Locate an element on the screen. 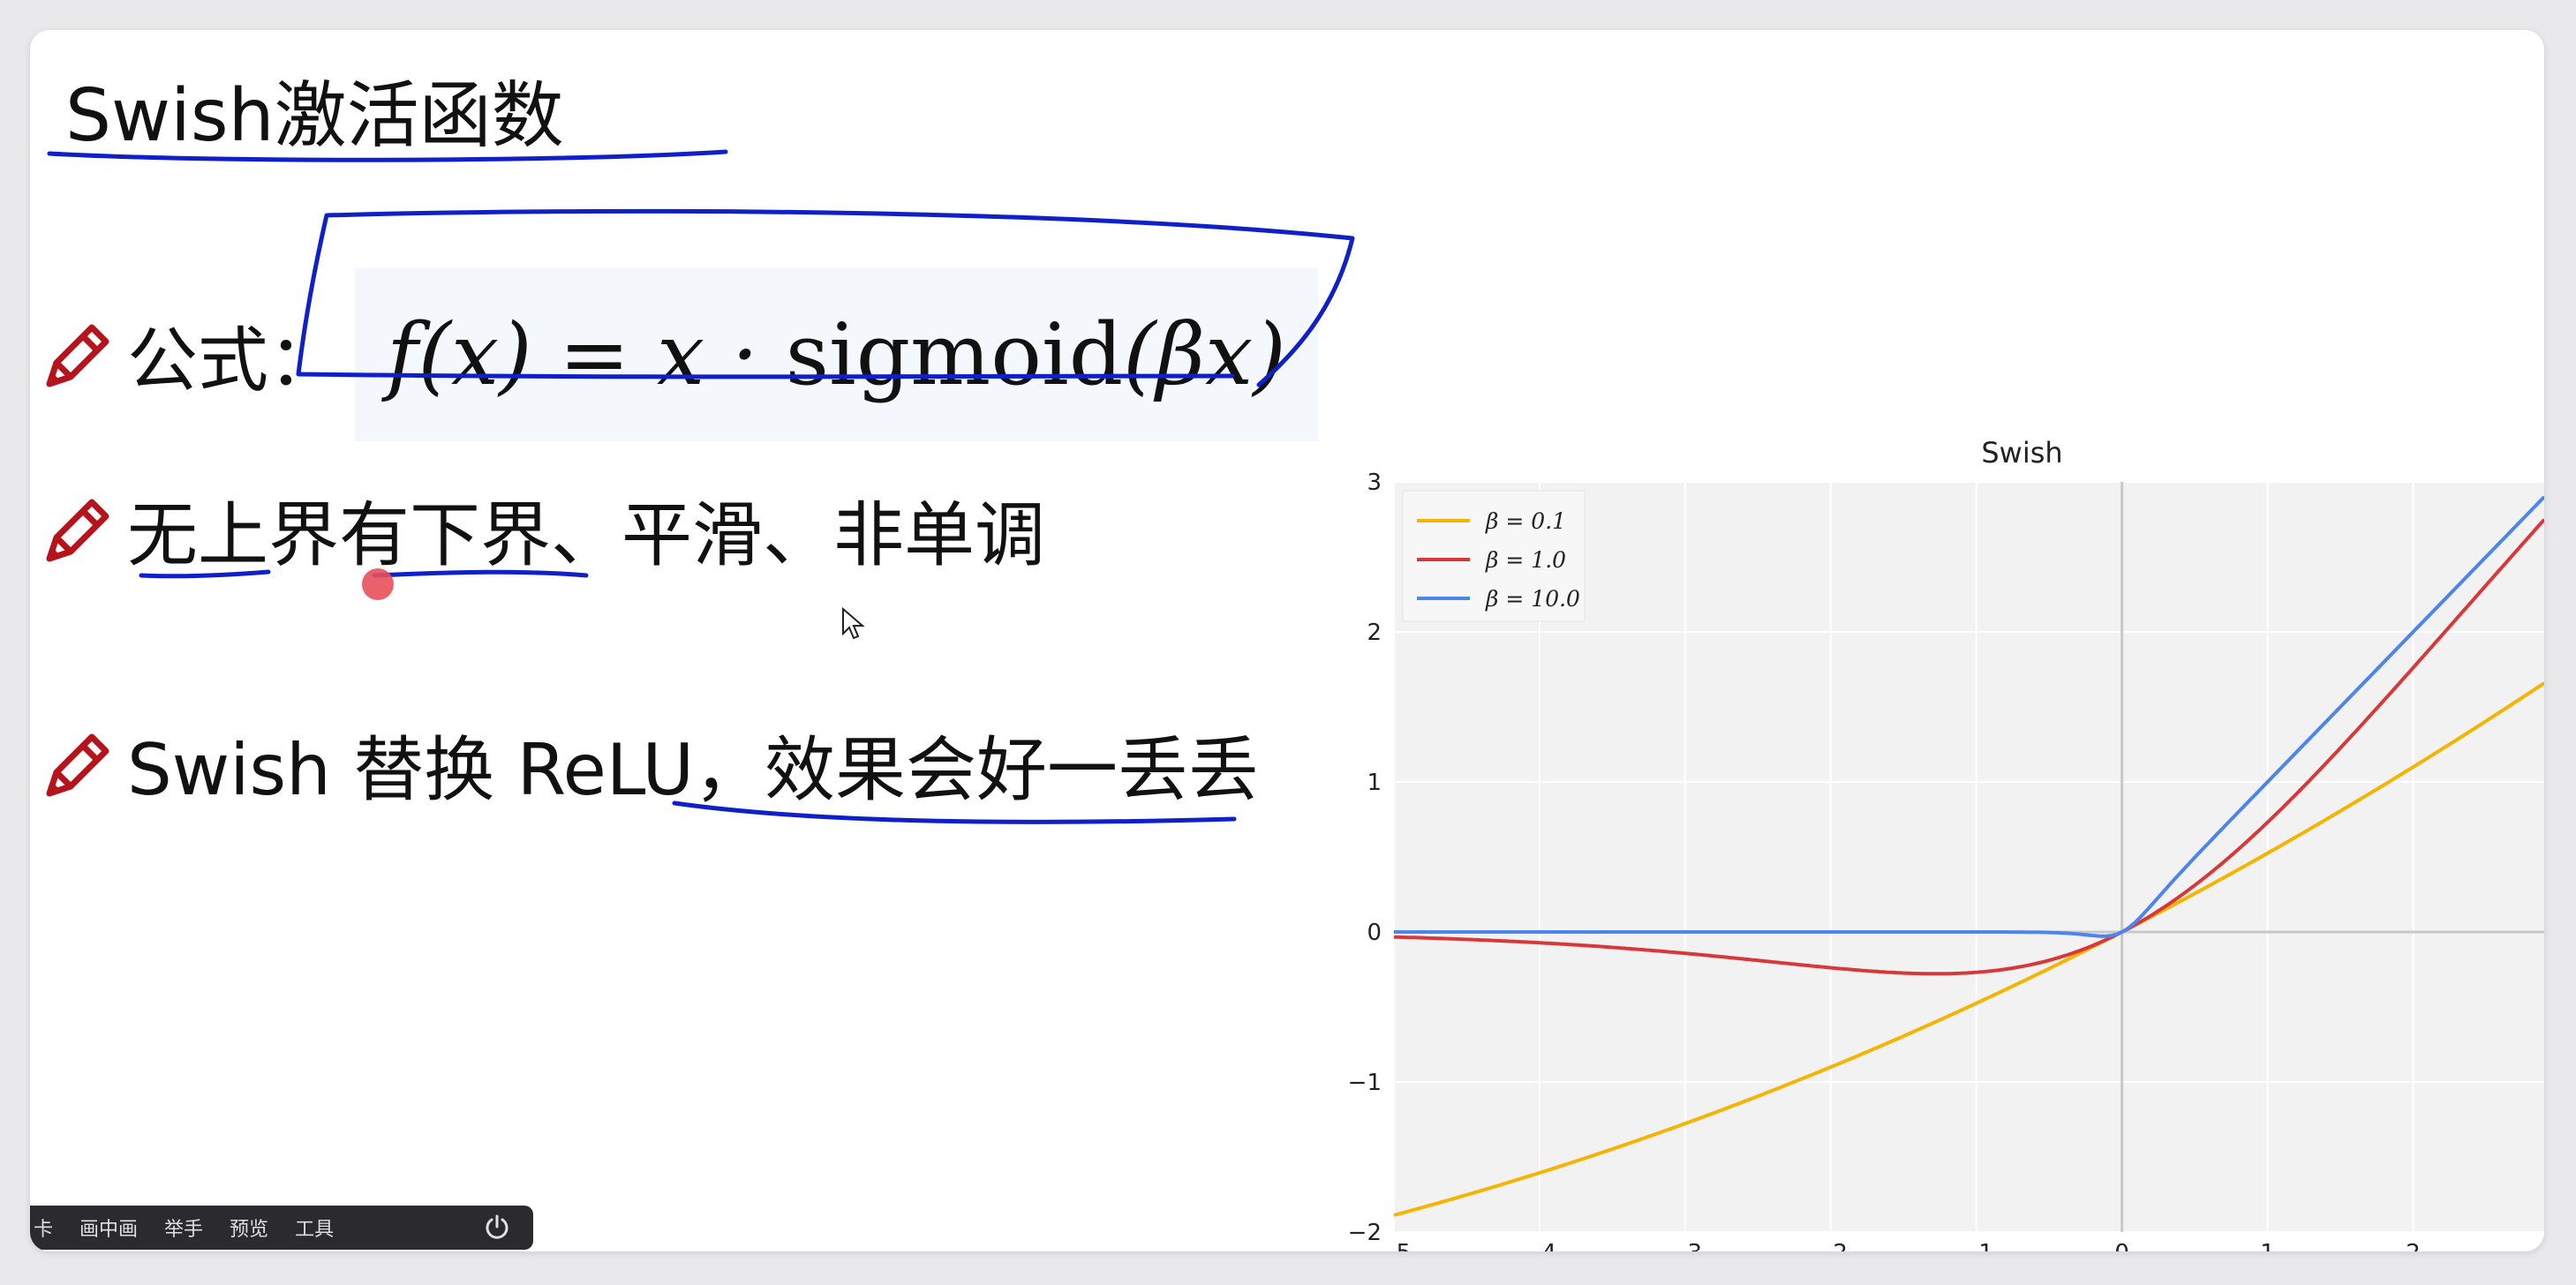  legend-label: β = 0.1 is located at coordinates (1526, 521).